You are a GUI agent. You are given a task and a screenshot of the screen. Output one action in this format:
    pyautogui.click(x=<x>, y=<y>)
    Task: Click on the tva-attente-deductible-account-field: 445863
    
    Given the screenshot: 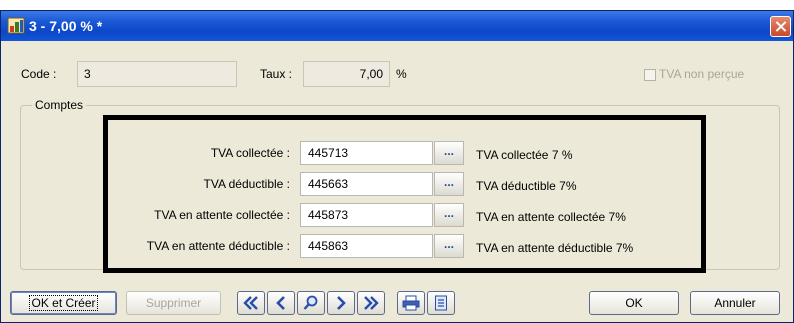 What is the action you would take?
    pyautogui.click(x=366, y=246)
    